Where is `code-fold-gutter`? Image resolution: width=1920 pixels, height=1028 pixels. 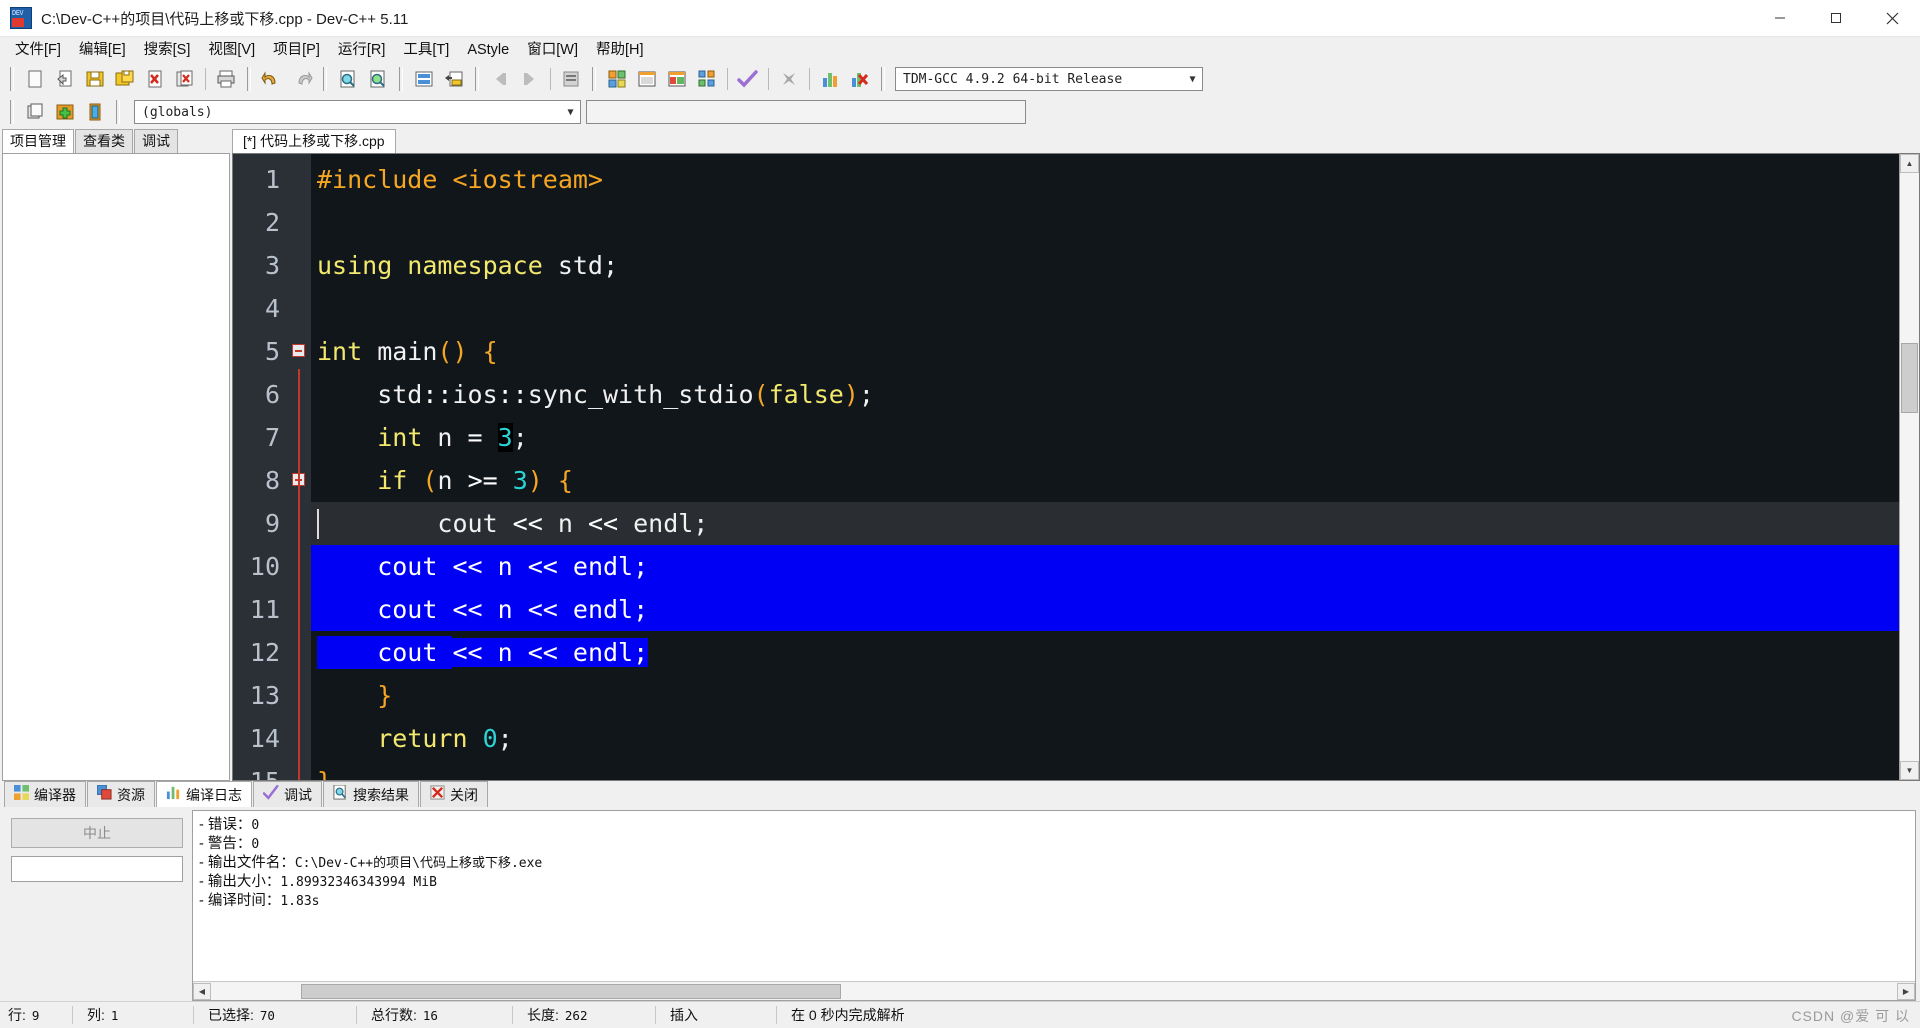 code-fold-gutter is located at coordinates (300, 467).